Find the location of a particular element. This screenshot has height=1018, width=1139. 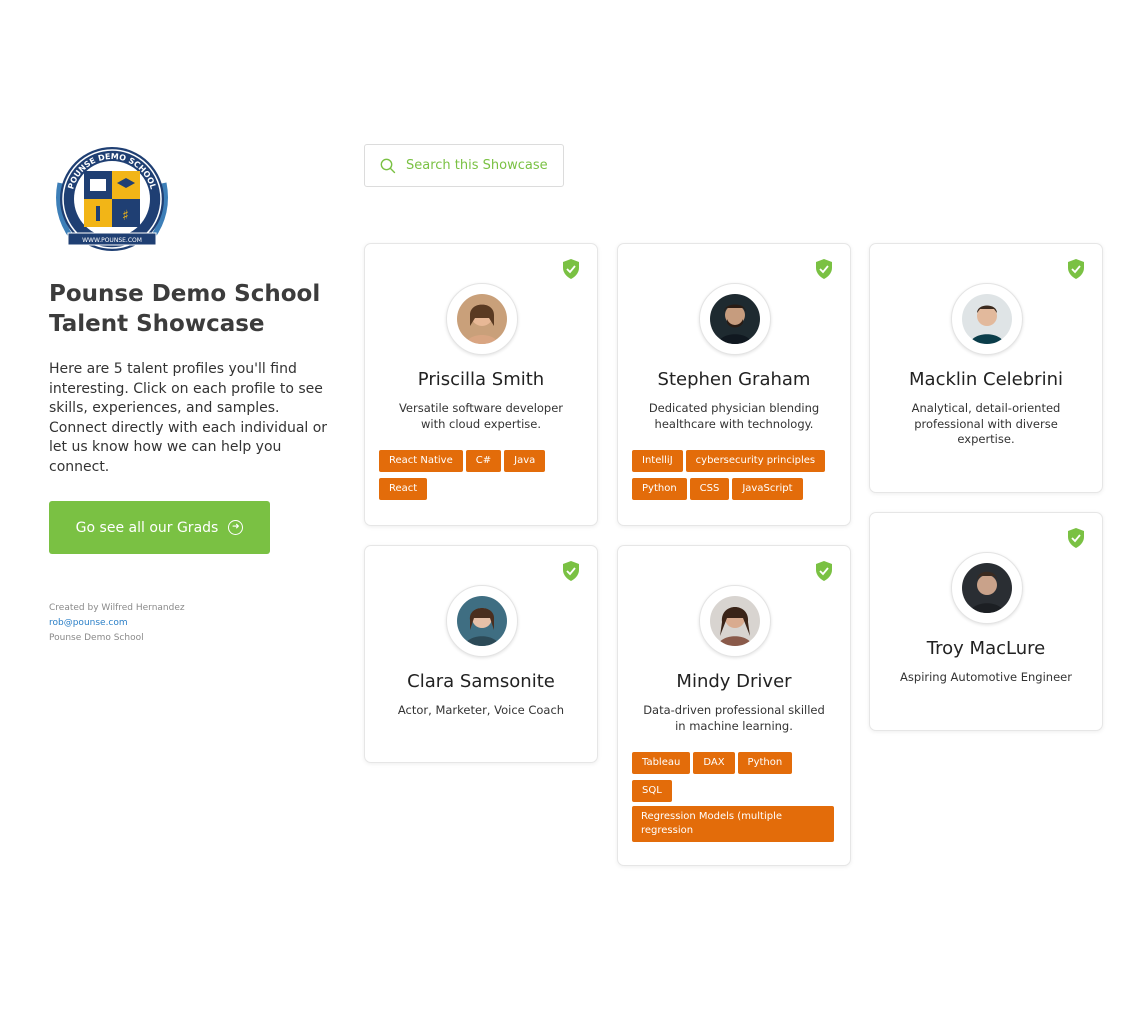

skill-tag: cybersecurity principles is located at coordinates (755, 461).